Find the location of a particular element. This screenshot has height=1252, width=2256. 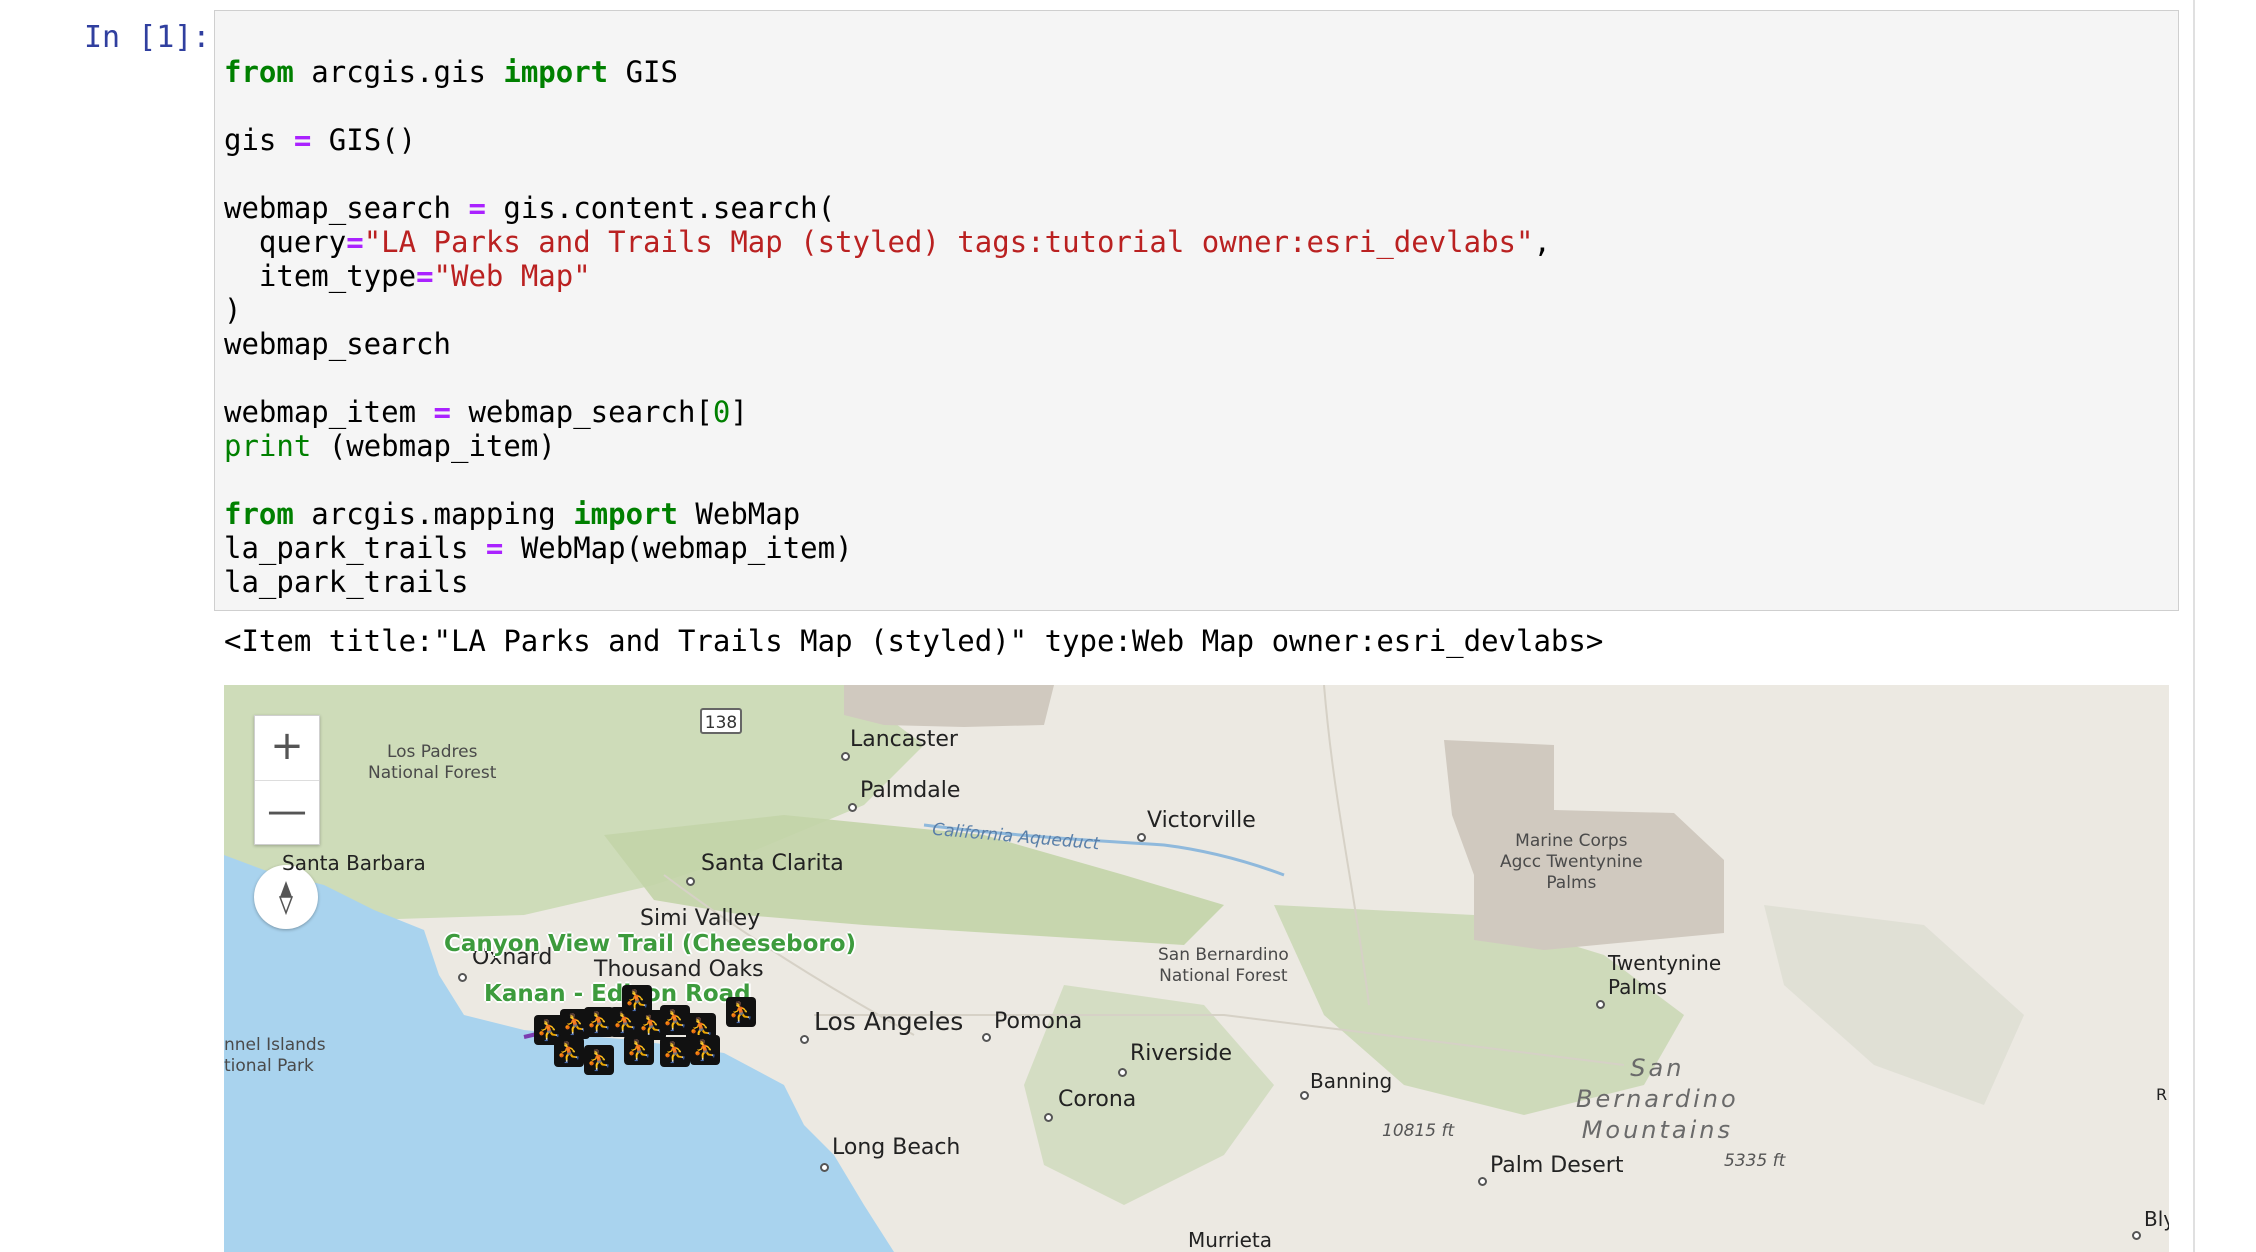

area-label: San Bernardino National Forest is located at coordinates (1223, 966).